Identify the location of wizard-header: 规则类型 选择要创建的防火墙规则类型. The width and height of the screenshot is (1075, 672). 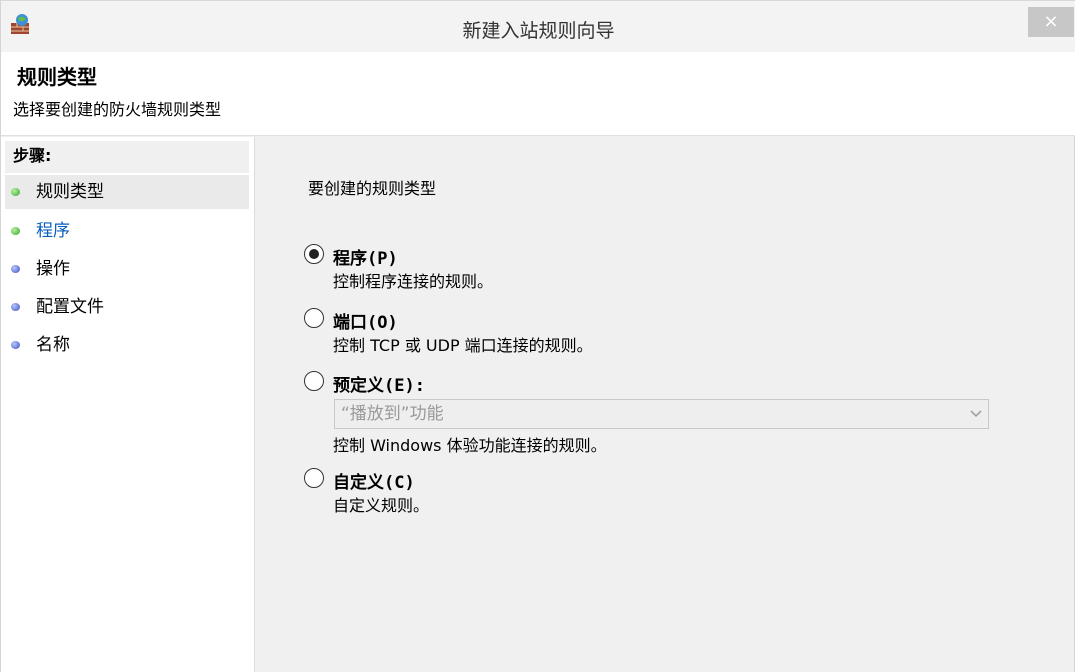
(538, 94).